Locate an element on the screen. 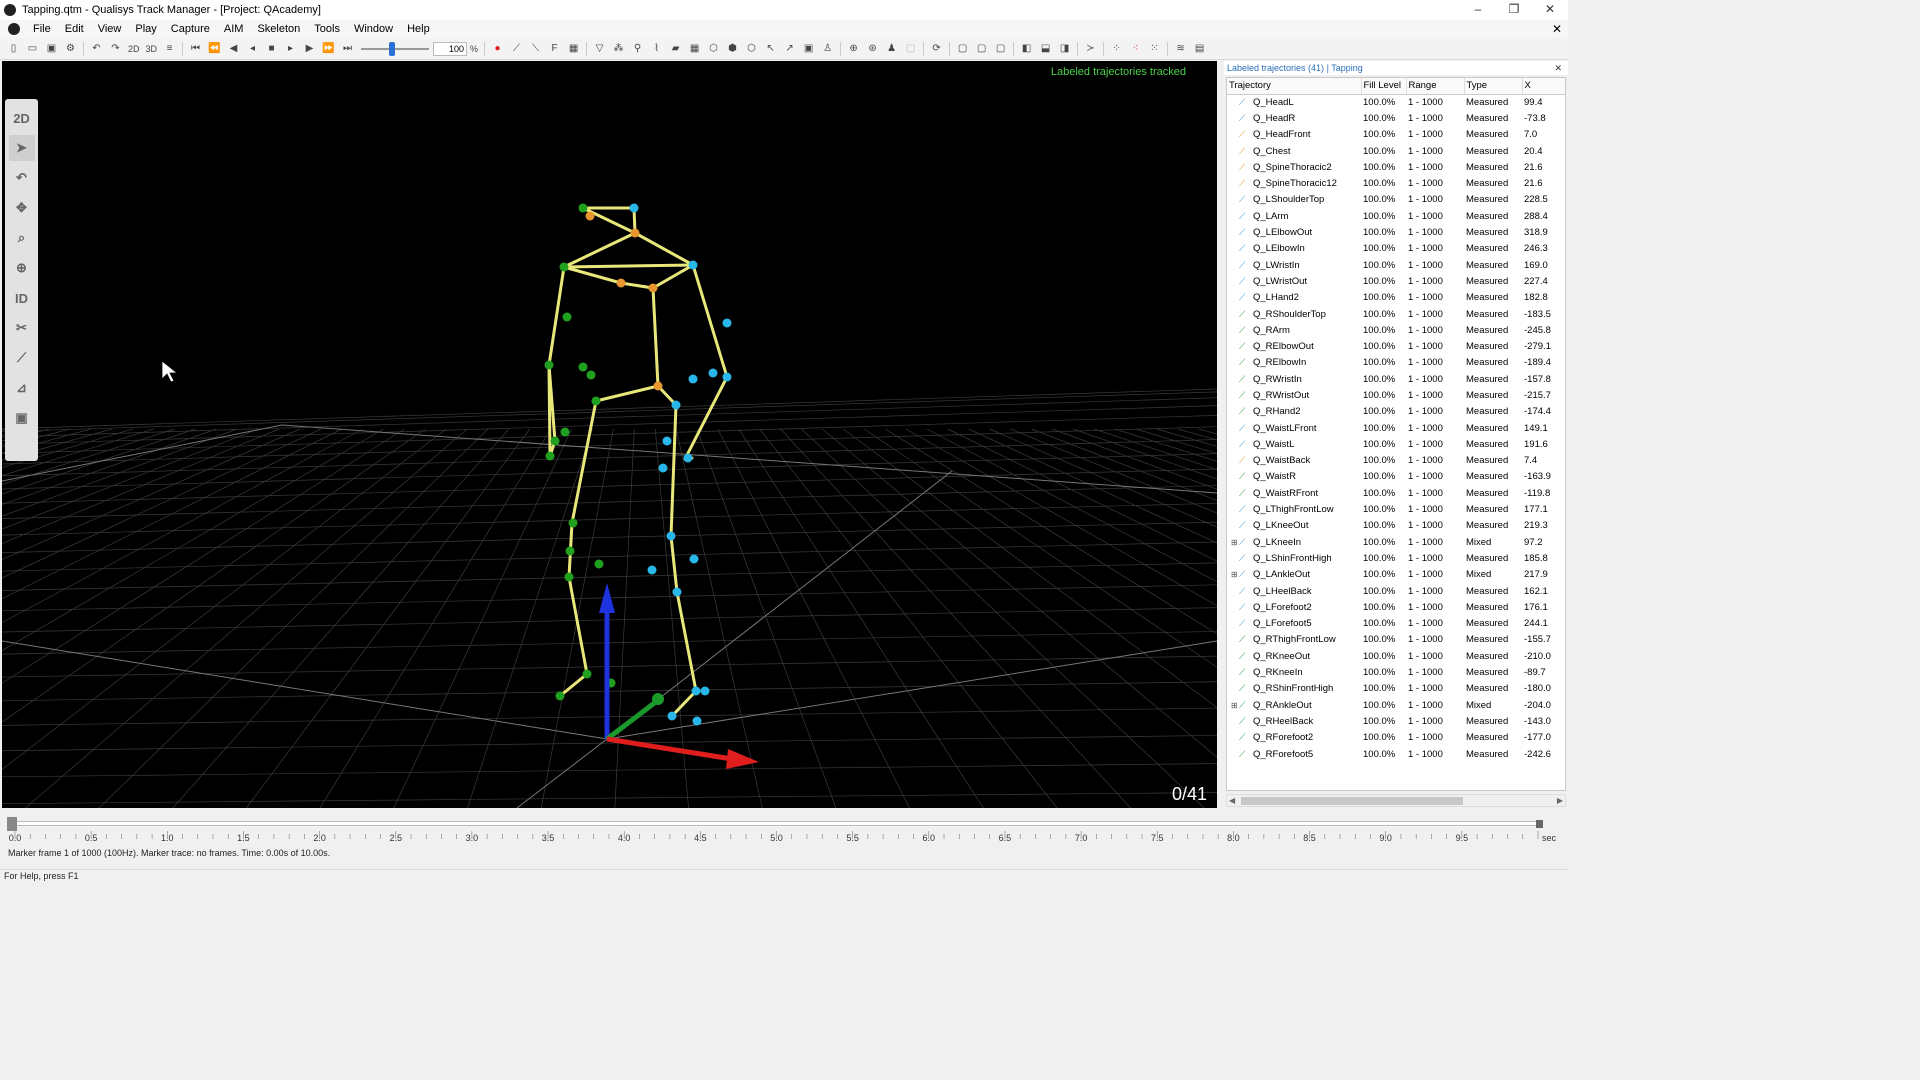 Image resolution: width=1920 pixels, height=1080 pixels. person-icon: ♙ is located at coordinates (827, 49).